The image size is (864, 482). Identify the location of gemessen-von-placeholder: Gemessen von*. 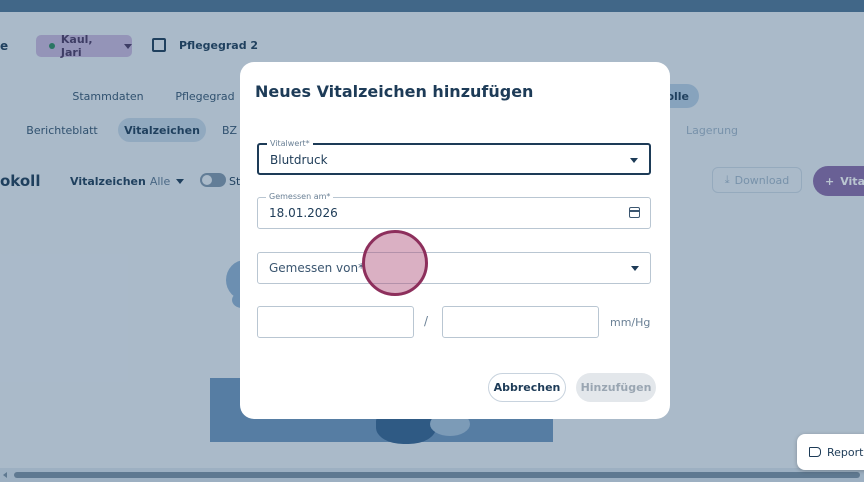
(317, 268).